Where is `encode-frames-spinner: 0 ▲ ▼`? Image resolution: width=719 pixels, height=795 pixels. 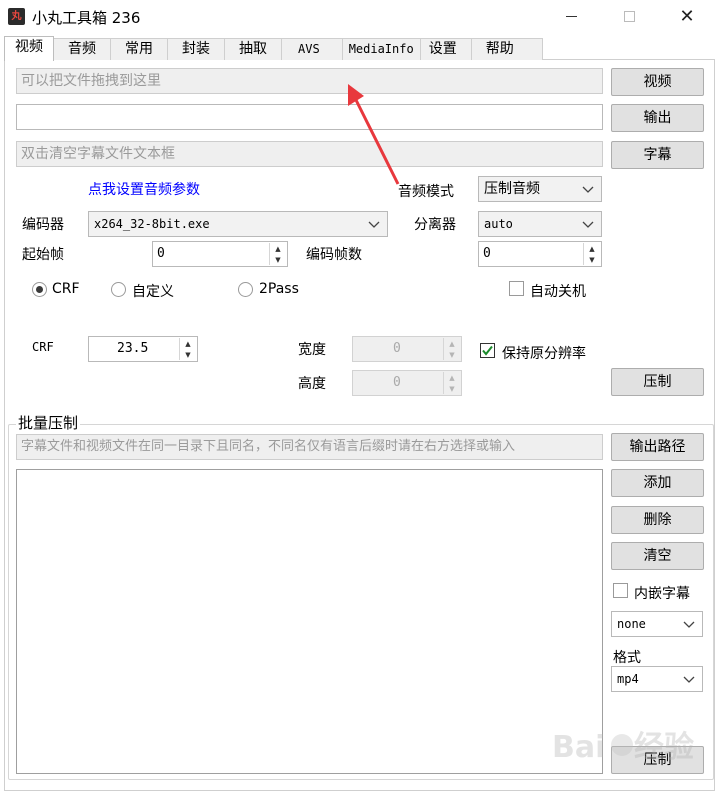
encode-frames-spinner: 0 ▲ ▼ is located at coordinates (540, 254).